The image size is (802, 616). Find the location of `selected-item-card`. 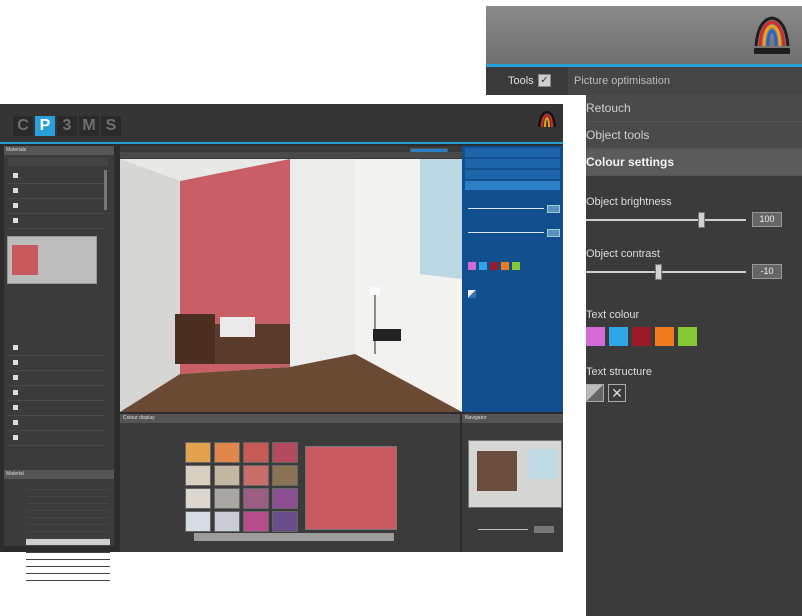

selected-item-card is located at coordinates (52, 260).